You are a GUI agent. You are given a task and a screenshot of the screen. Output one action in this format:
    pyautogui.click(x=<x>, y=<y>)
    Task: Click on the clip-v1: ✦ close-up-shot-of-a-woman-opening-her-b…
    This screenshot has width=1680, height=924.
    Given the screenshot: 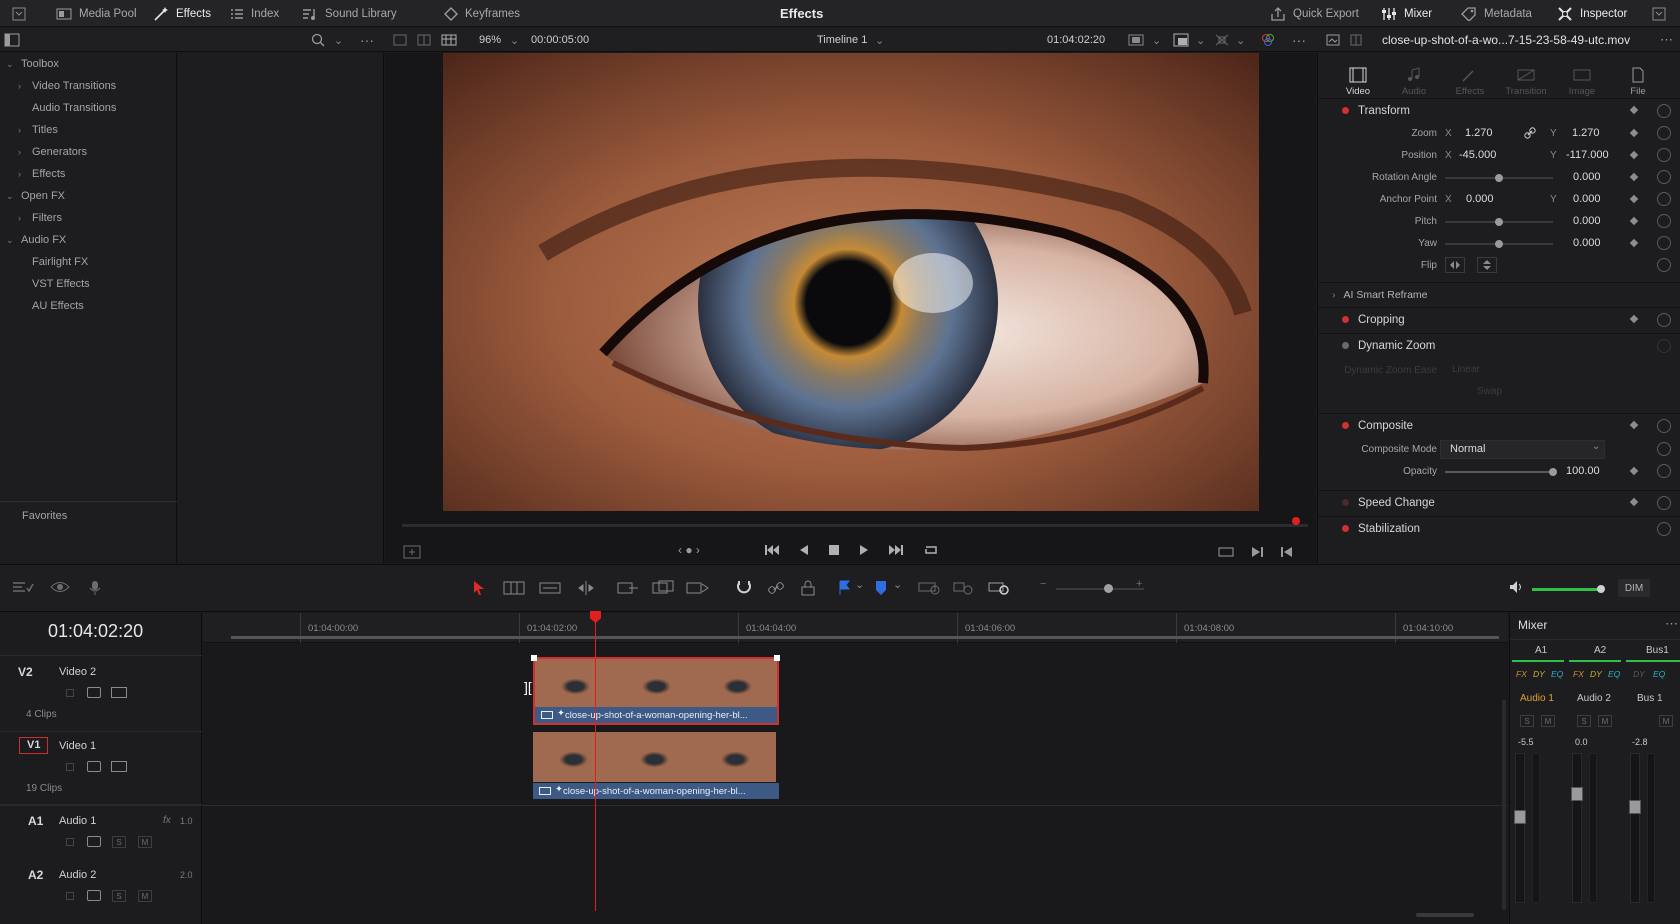 What is the action you would take?
    pyautogui.click(x=656, y=765)
    